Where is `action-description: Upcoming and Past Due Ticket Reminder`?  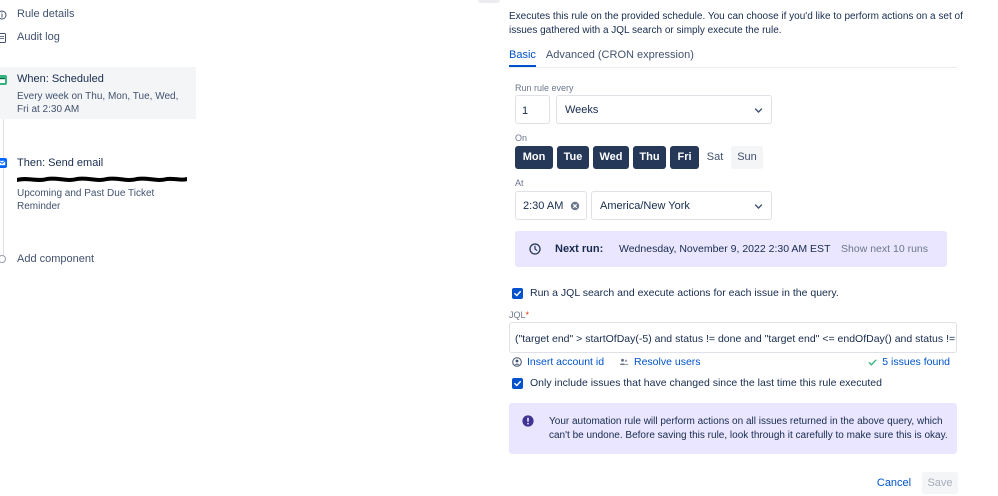
action-description: Upcoming and Past Due Ticket Reminder is located at coordinates (86, 200).